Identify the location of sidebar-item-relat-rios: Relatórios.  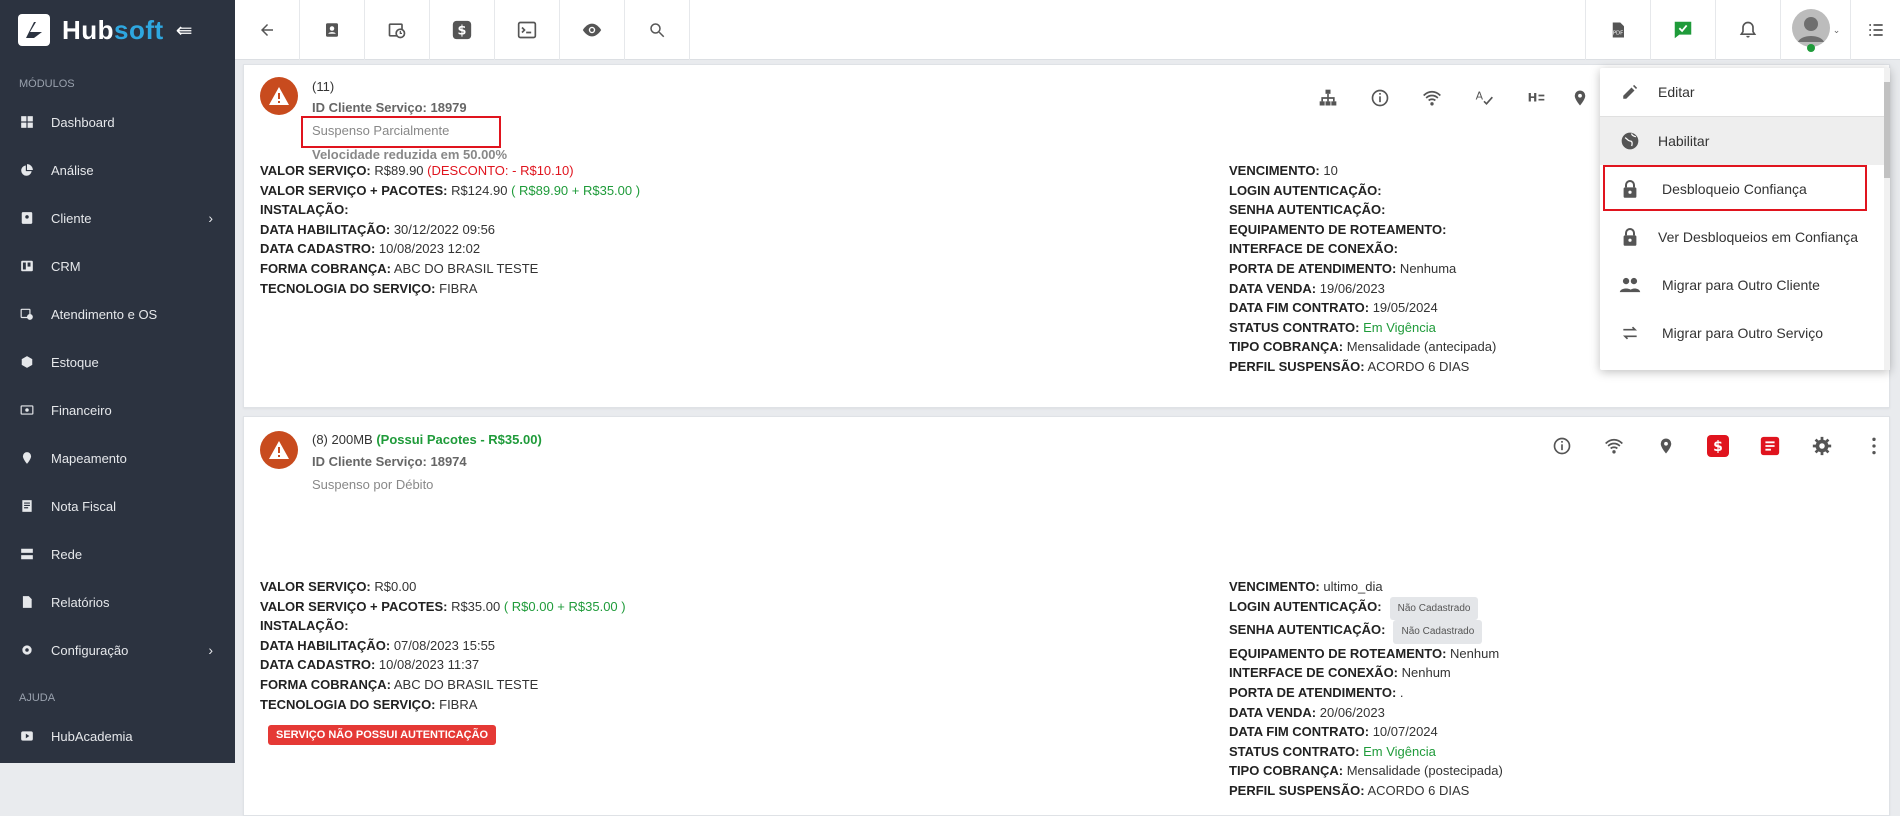
(117, 602).